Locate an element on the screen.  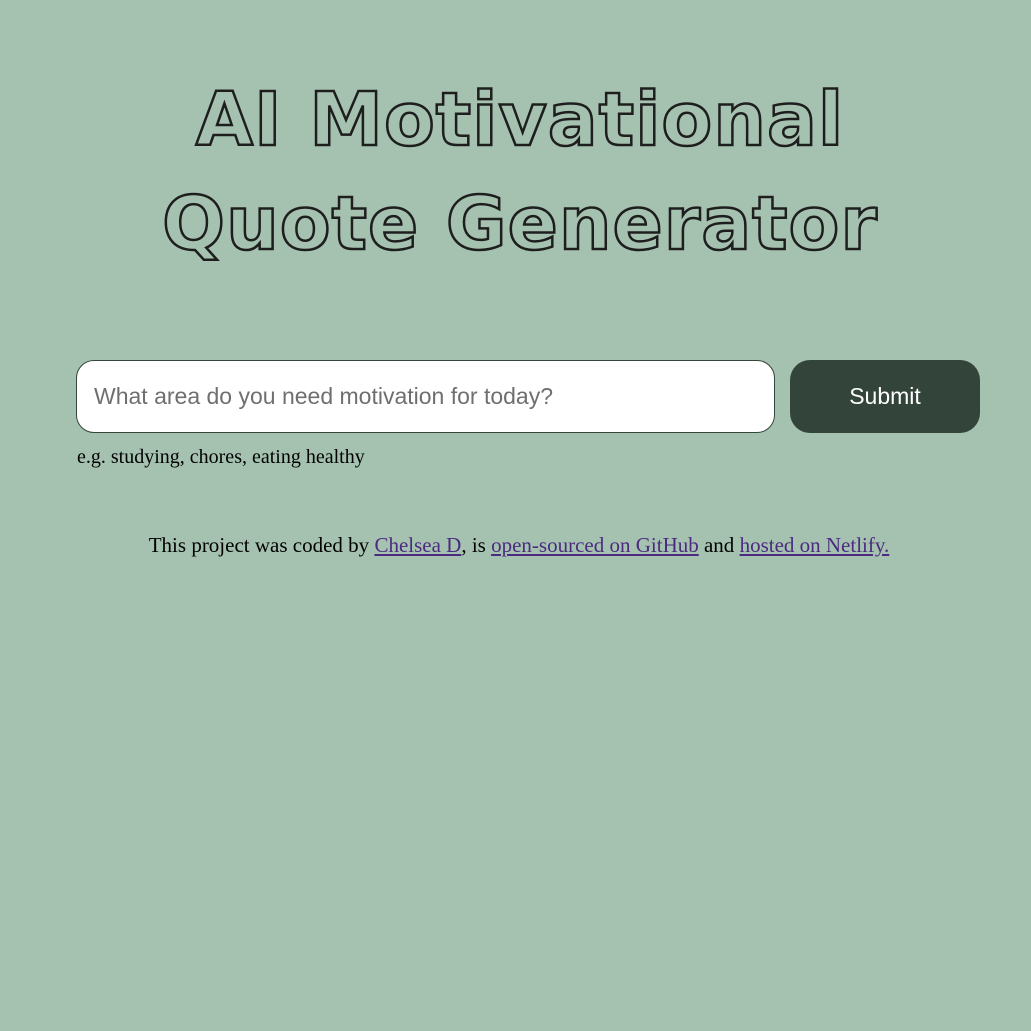
author-link: Chelsea D is located at coordinates (417, 545).